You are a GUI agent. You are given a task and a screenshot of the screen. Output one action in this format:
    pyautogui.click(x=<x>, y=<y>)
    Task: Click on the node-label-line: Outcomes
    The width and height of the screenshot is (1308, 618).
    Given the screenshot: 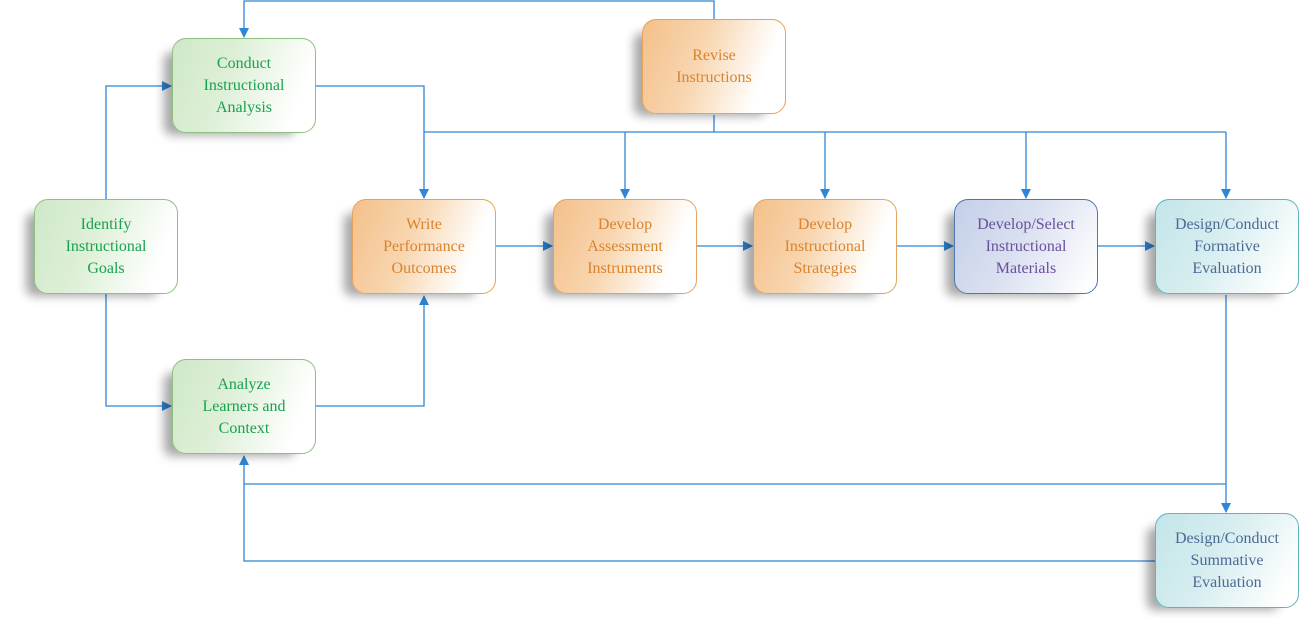 What is the action you would take?
    pyautogui.click(x=424, y=268)
    